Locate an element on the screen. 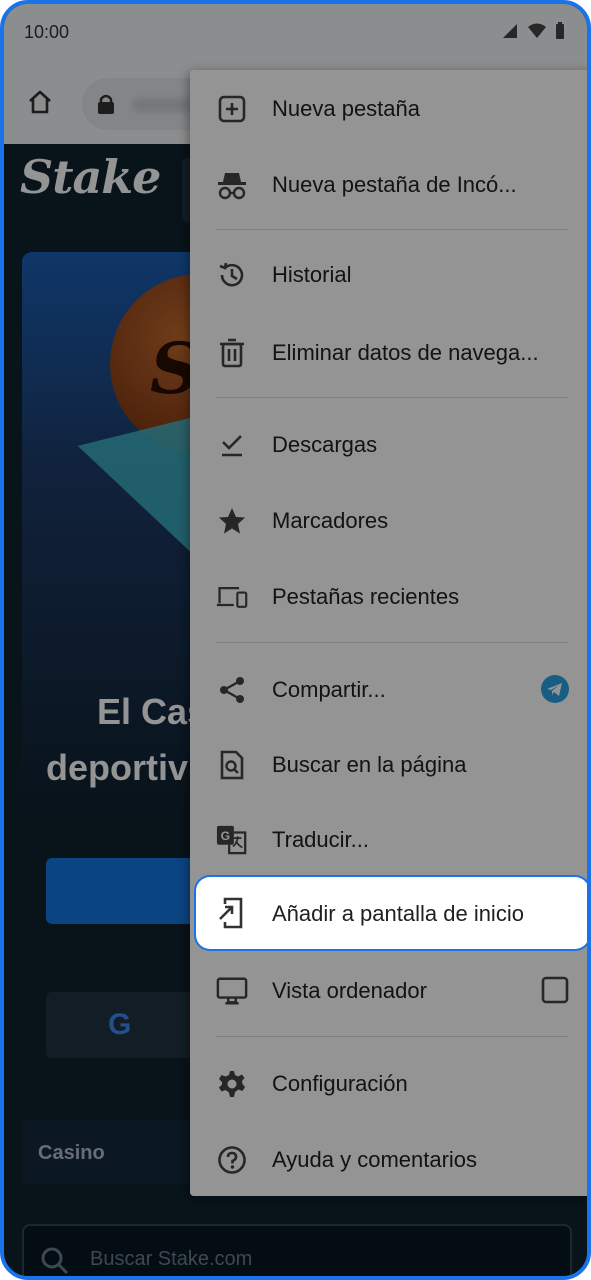  menu-item-add-to-home-screen: Añadir a pantalla de inicio is located at coordinates (391, 913).